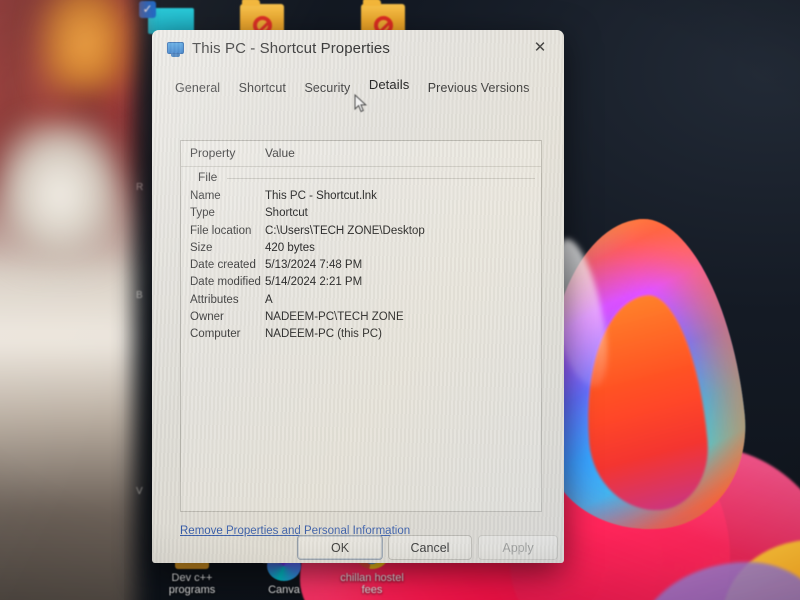 The width and height of the screenshot is (800, 600). I want to click on table-row: Name This PC - Shortcut.lnk, so click(361, 197).